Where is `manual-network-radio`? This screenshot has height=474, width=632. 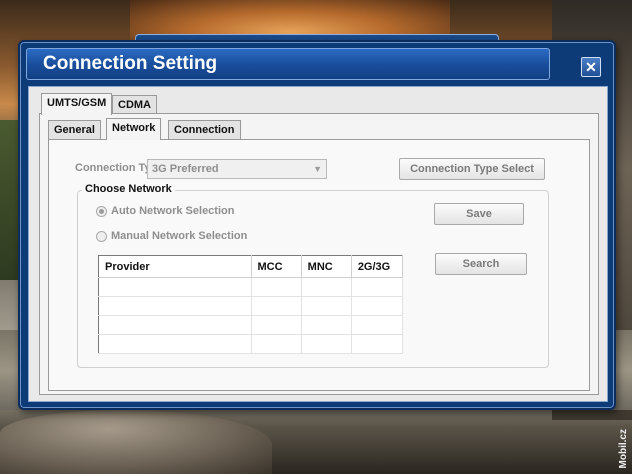
manual-network-radio is located at coordinates (101, 236).